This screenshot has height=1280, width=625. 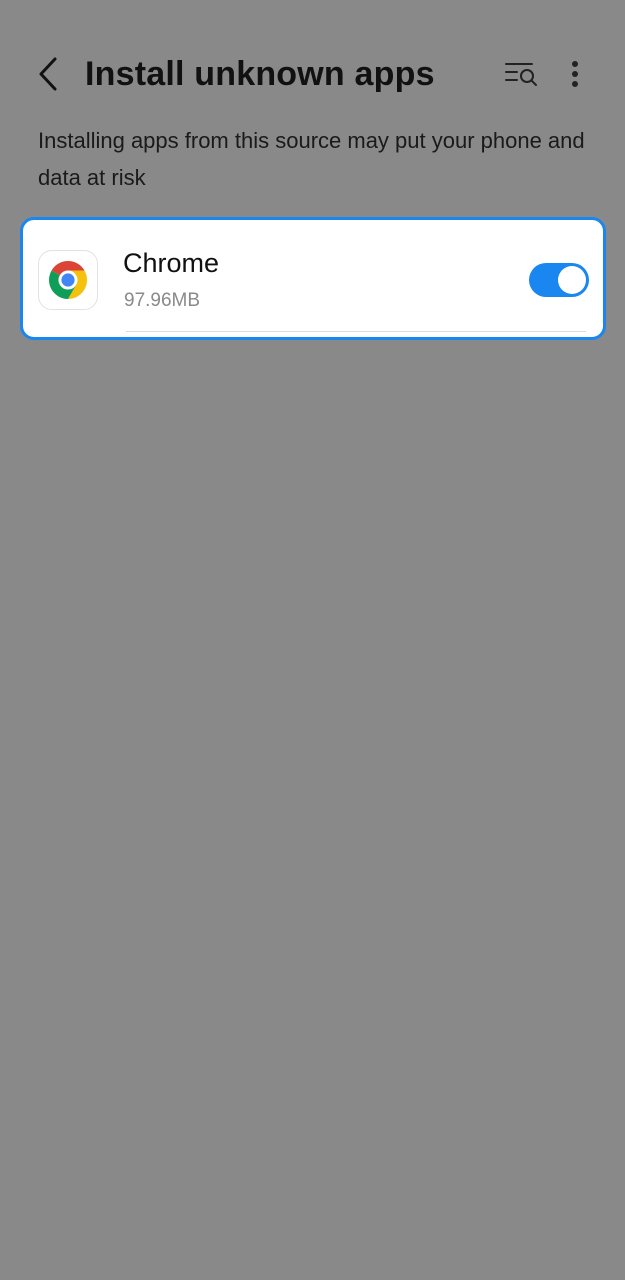 What do you see at coordinates (356, 331) in the screenshot?
I see `divider` at bounding box center [356, 331].